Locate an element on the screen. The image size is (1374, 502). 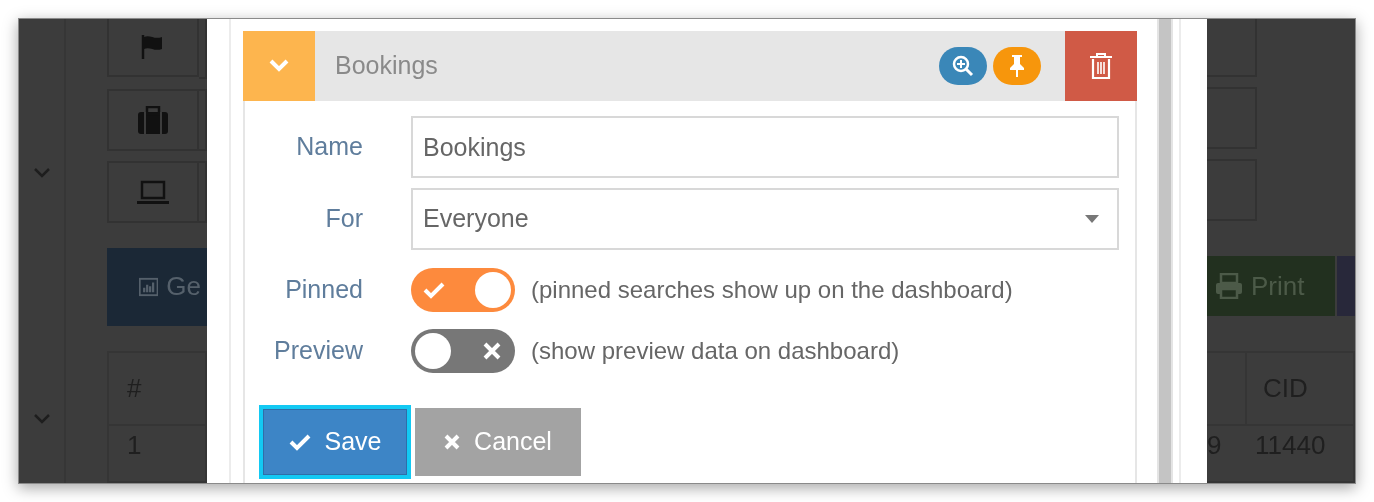
pin-button is located at coordinates (1017, 66).